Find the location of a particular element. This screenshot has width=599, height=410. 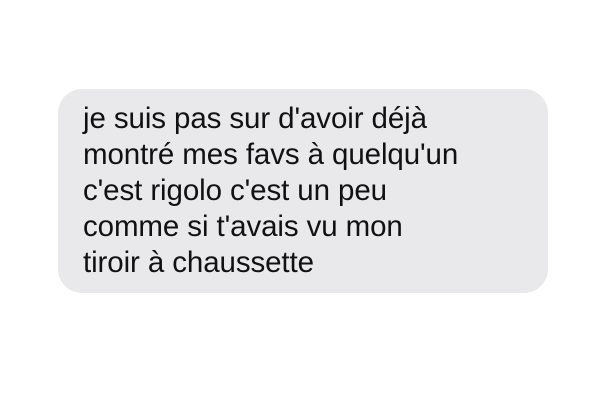

message-line: comme si t'avais vu mon is located at coordinates (243, 226).